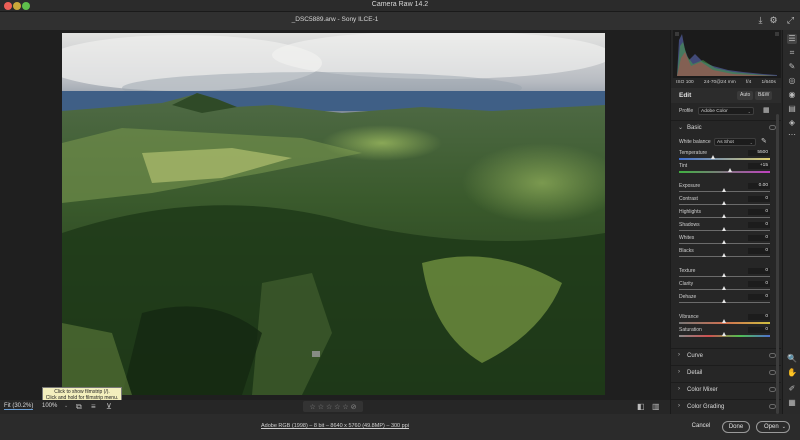  Describe the element at coordinates (792, 81) in the screenshot. I see `masking-icon: ◎` at that location.